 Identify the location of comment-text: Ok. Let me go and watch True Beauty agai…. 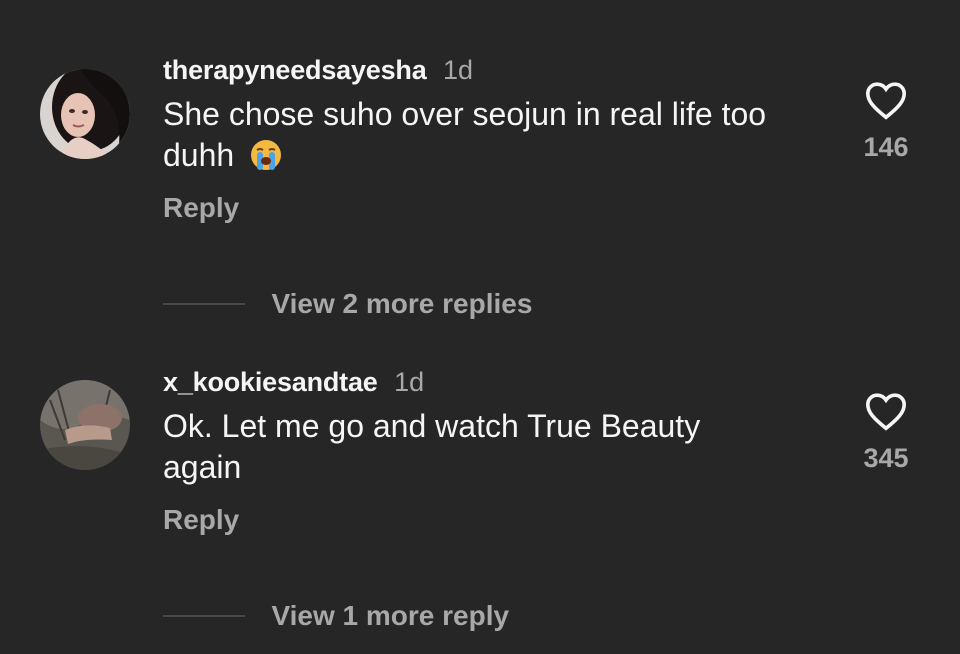
(463, 447).